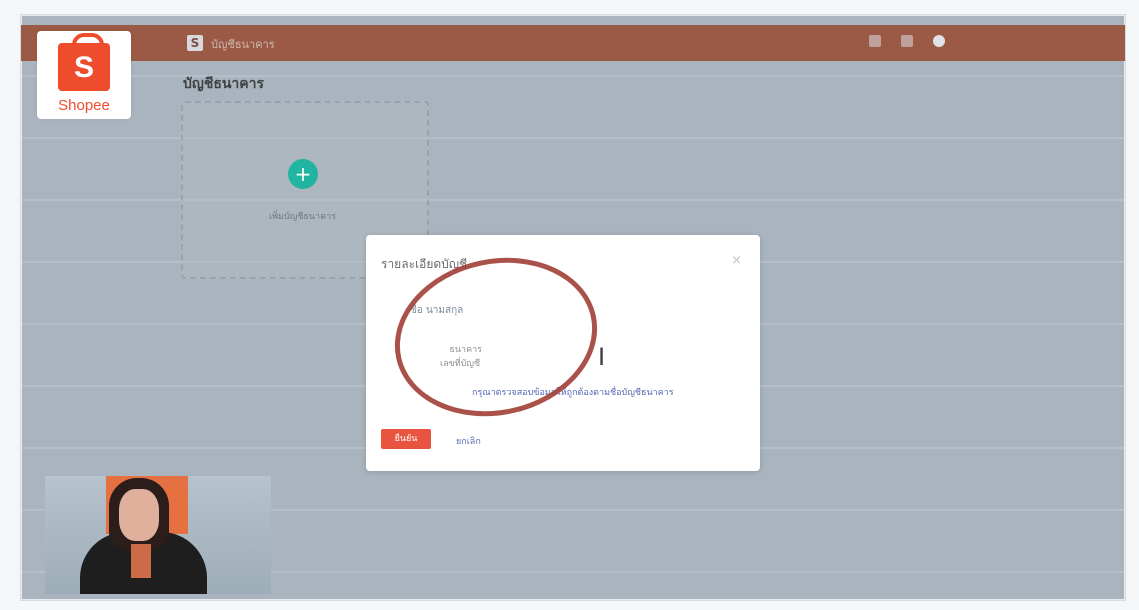  Describe the element at coordinates (736, 260) in the screenshot. I see `close-icon: ×` at that location.